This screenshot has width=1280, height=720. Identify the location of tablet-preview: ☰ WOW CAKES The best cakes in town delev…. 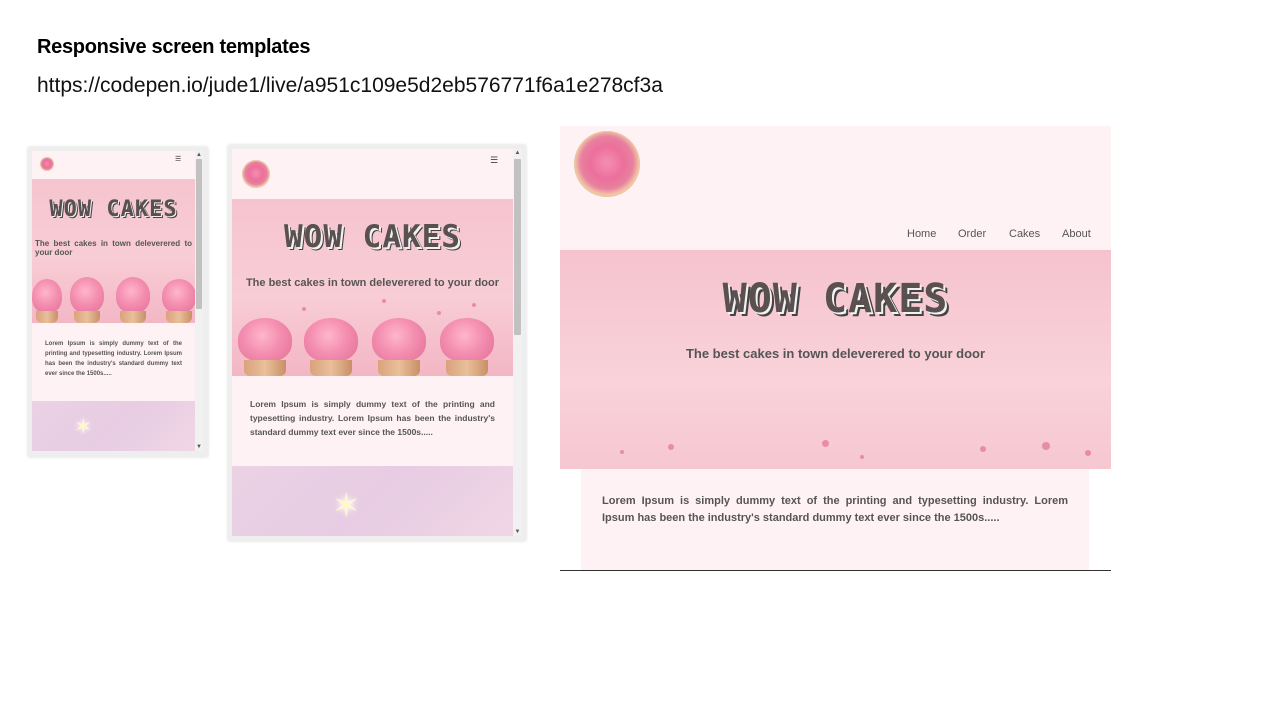
(377, 343).